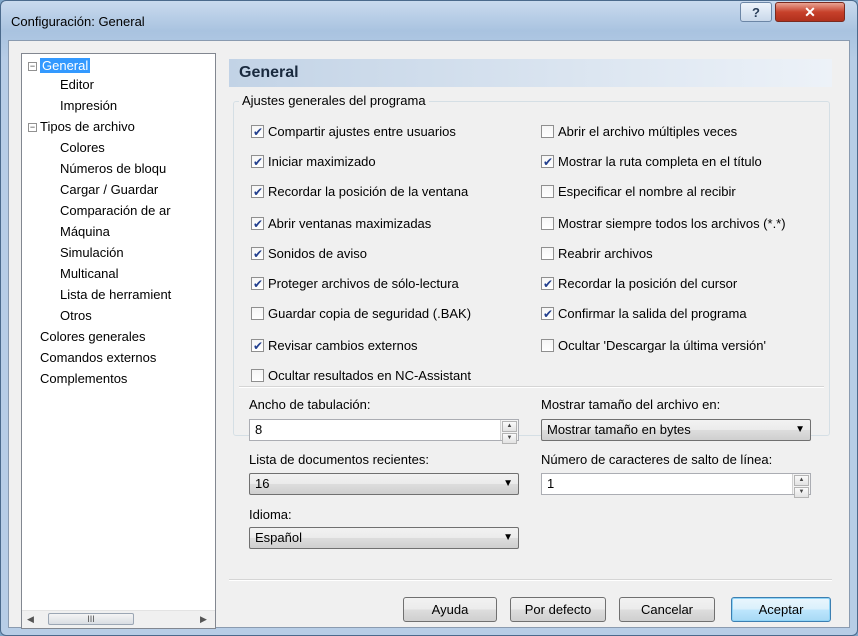  I want to click on line-break-stepper: 1 ▲ ▼, so click(676, 485).